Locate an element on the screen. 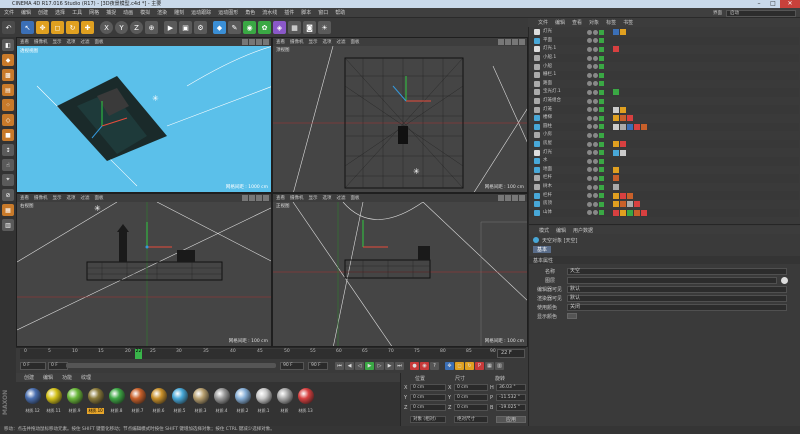 The image size is (800, 434). attr-tab-basic: 基本 is located at coordinates (542, 249).